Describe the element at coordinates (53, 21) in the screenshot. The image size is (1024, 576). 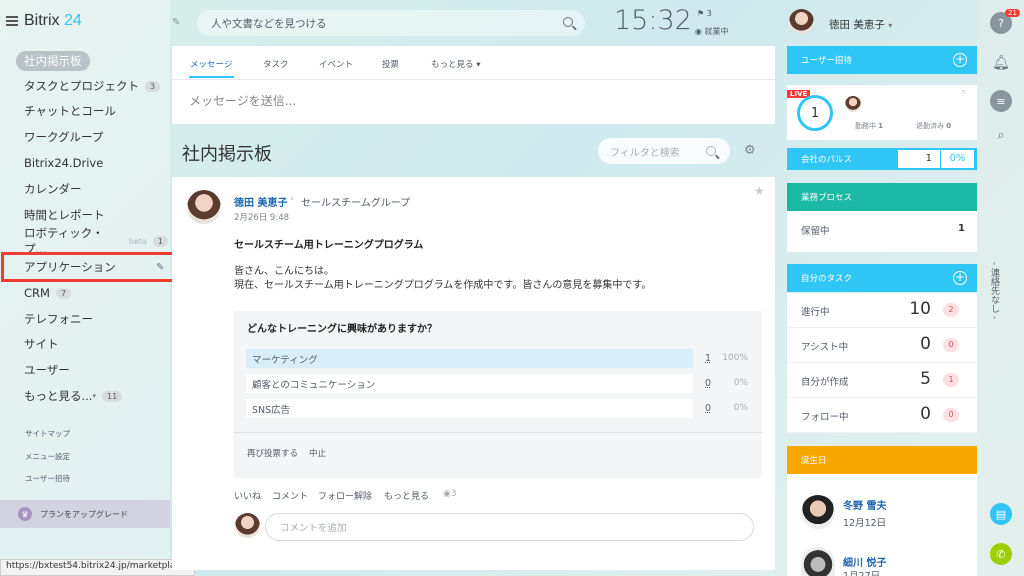
I see `logo: Bitrix 24` at that location.